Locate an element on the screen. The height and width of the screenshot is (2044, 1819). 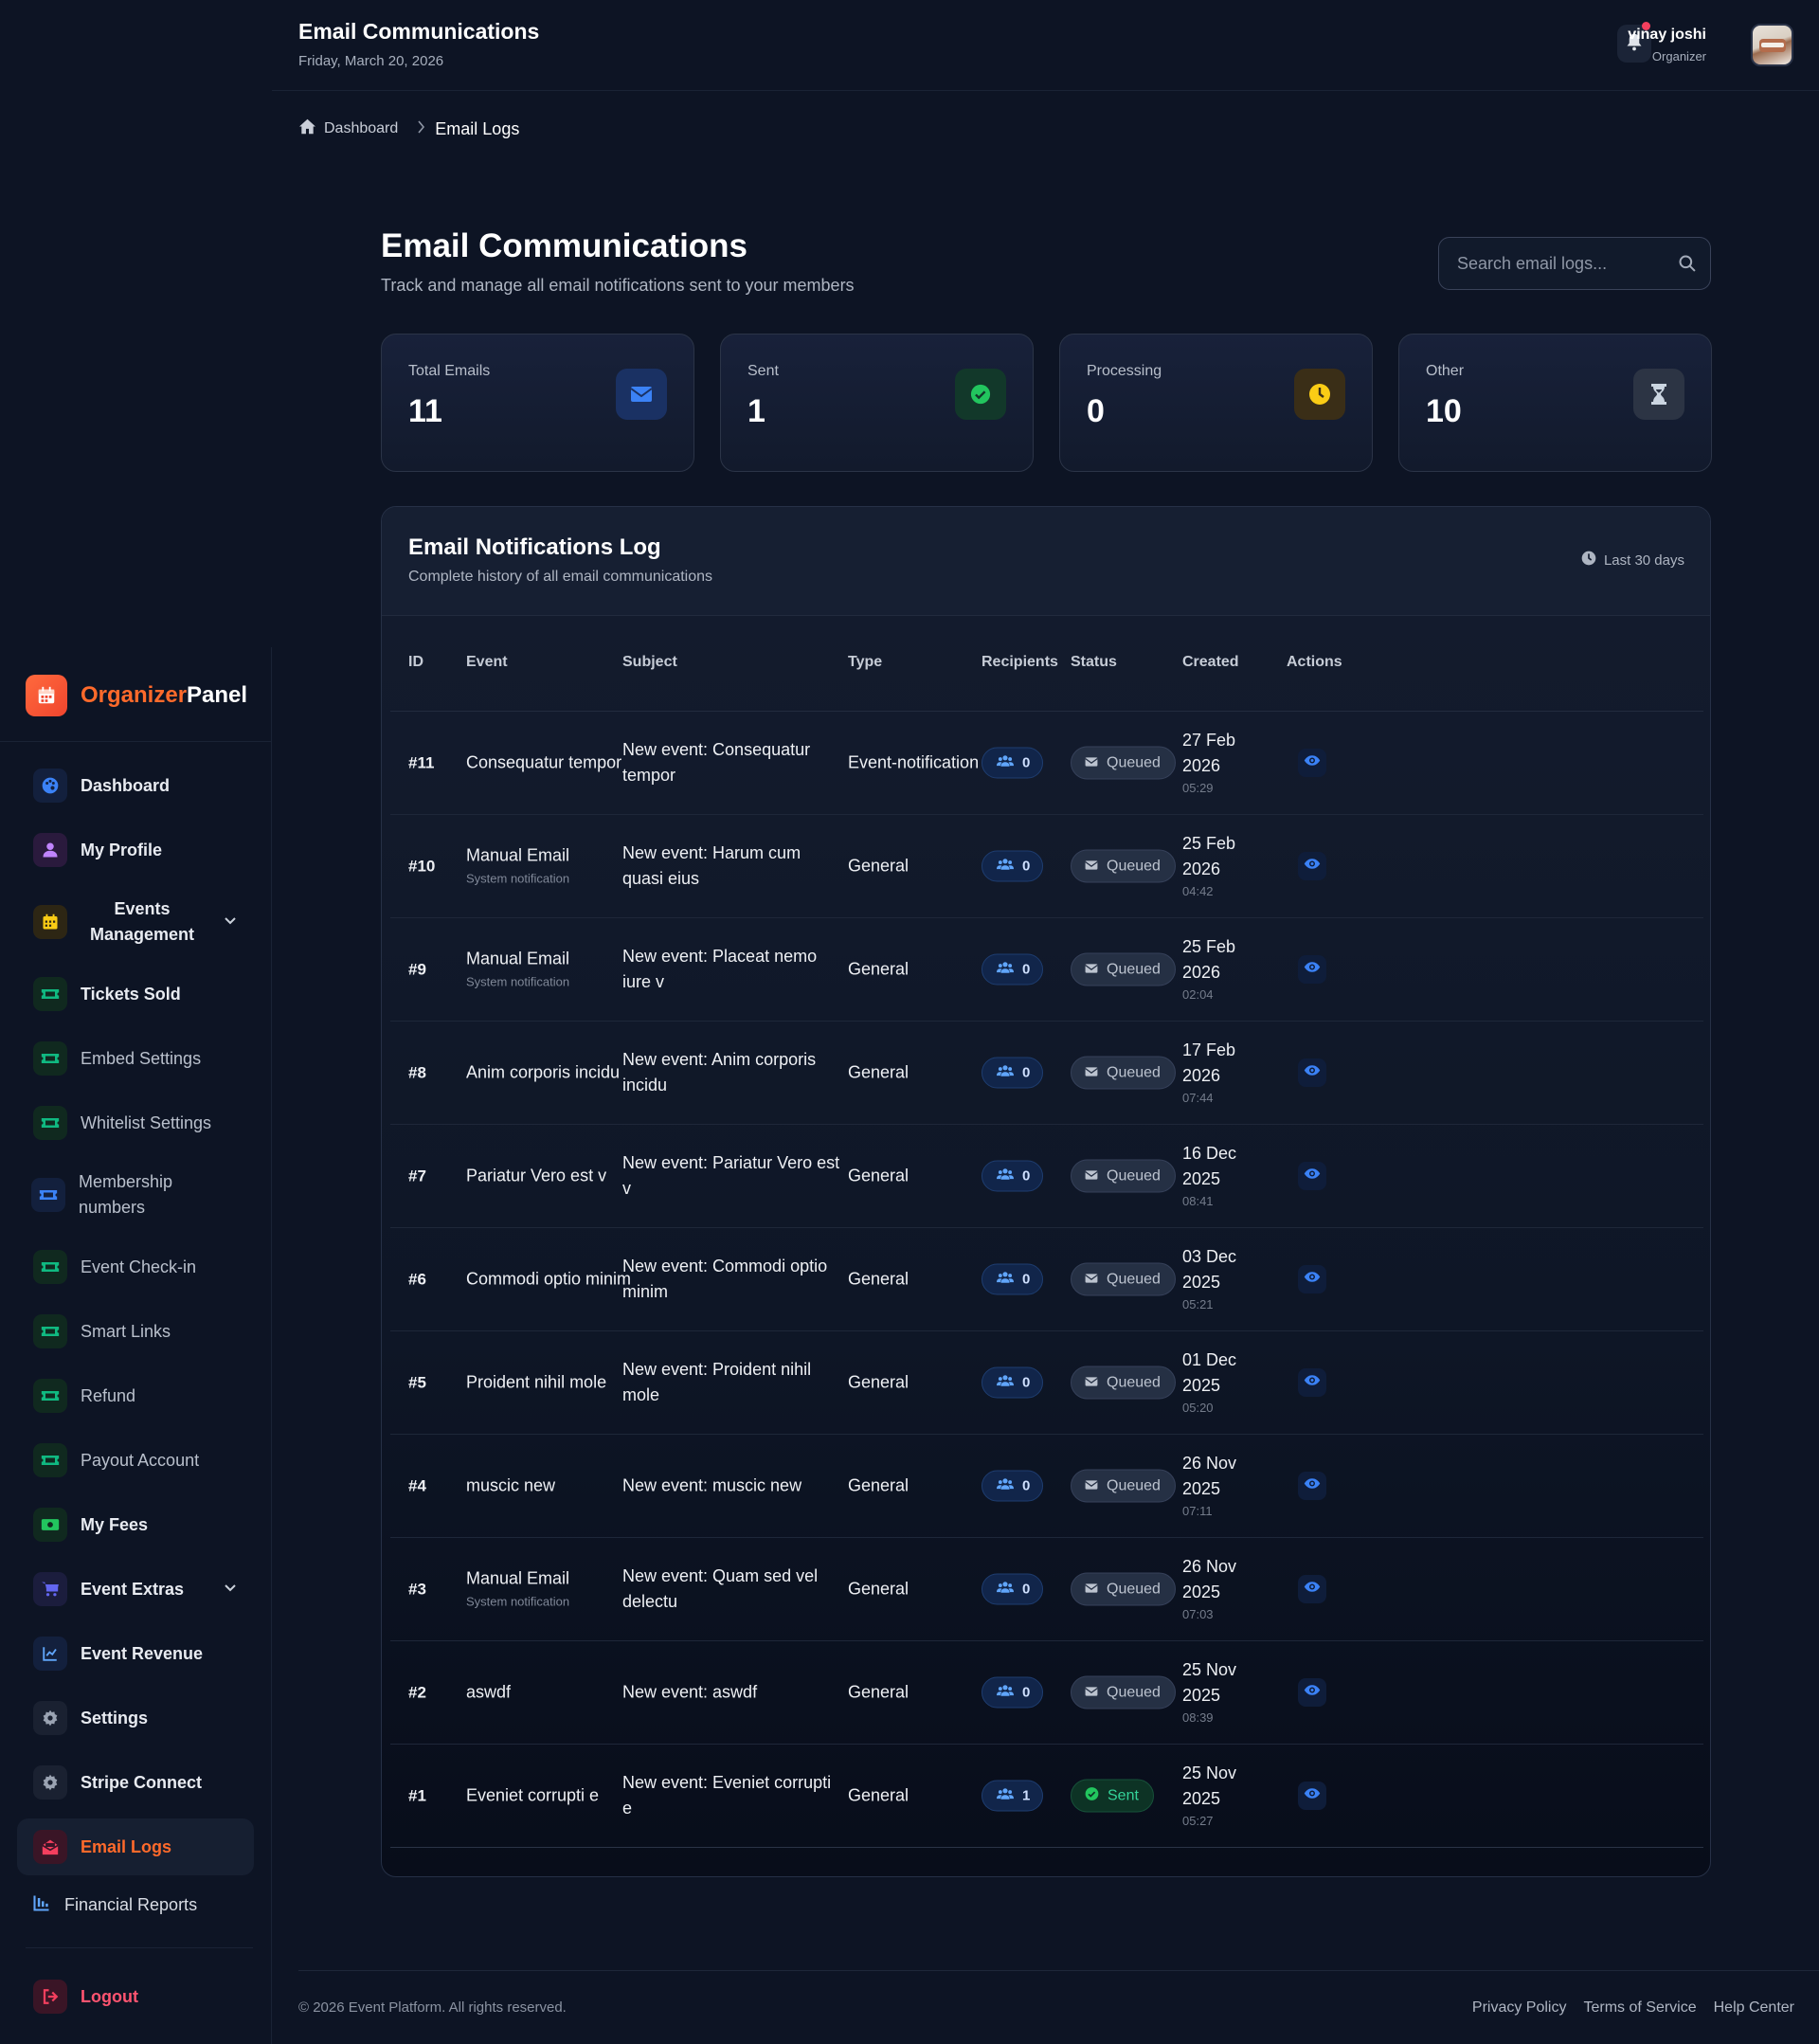
breadcrumb-home-link: Dashboard is located at coordinates (361, 128).